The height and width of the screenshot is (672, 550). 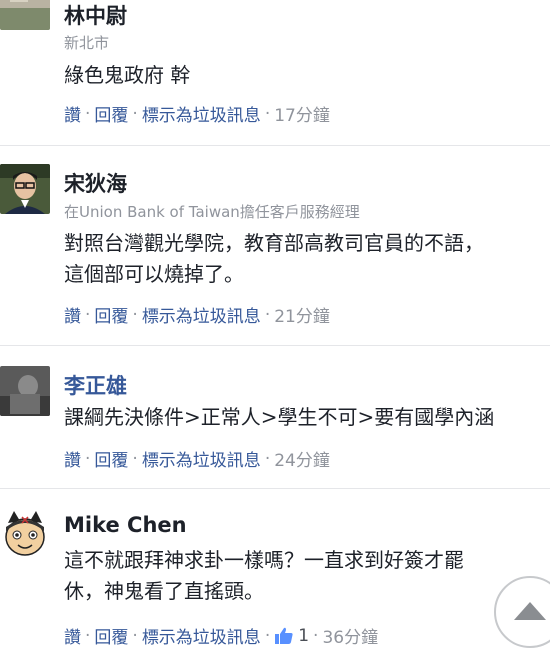 What do you see at coordinates (127, 75) in the screenshot?
I see `comment-line: 綠色鬼政府 幹` at bounding box center [127, 75].